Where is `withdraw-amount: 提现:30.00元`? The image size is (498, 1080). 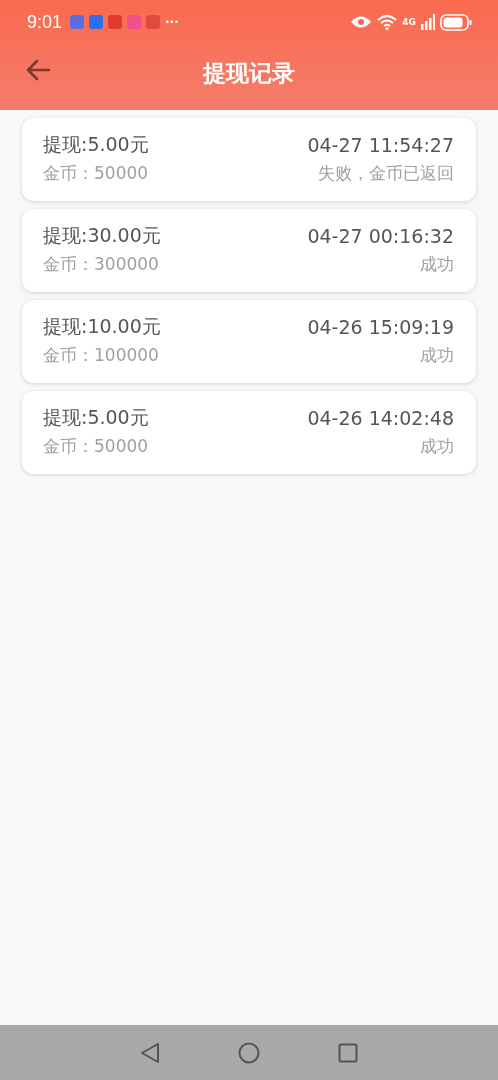 withdraw-amount: 提现:30.00元 is located at coordinates (102, 235).